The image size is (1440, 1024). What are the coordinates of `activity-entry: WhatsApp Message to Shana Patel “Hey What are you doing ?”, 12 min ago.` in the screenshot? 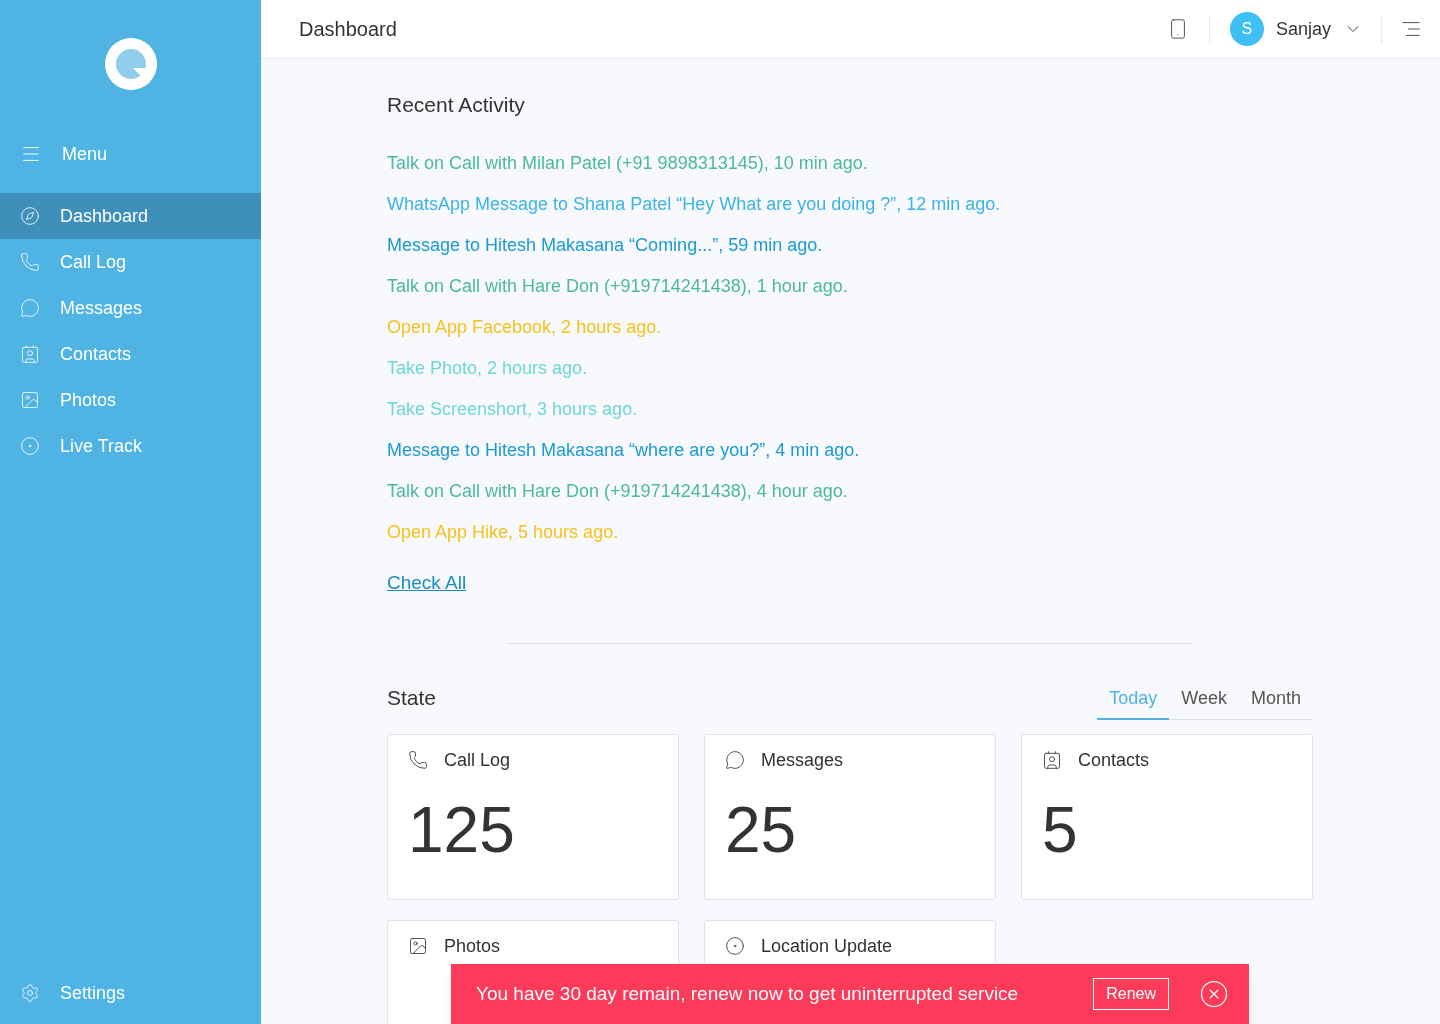 It's located at (694, 204).